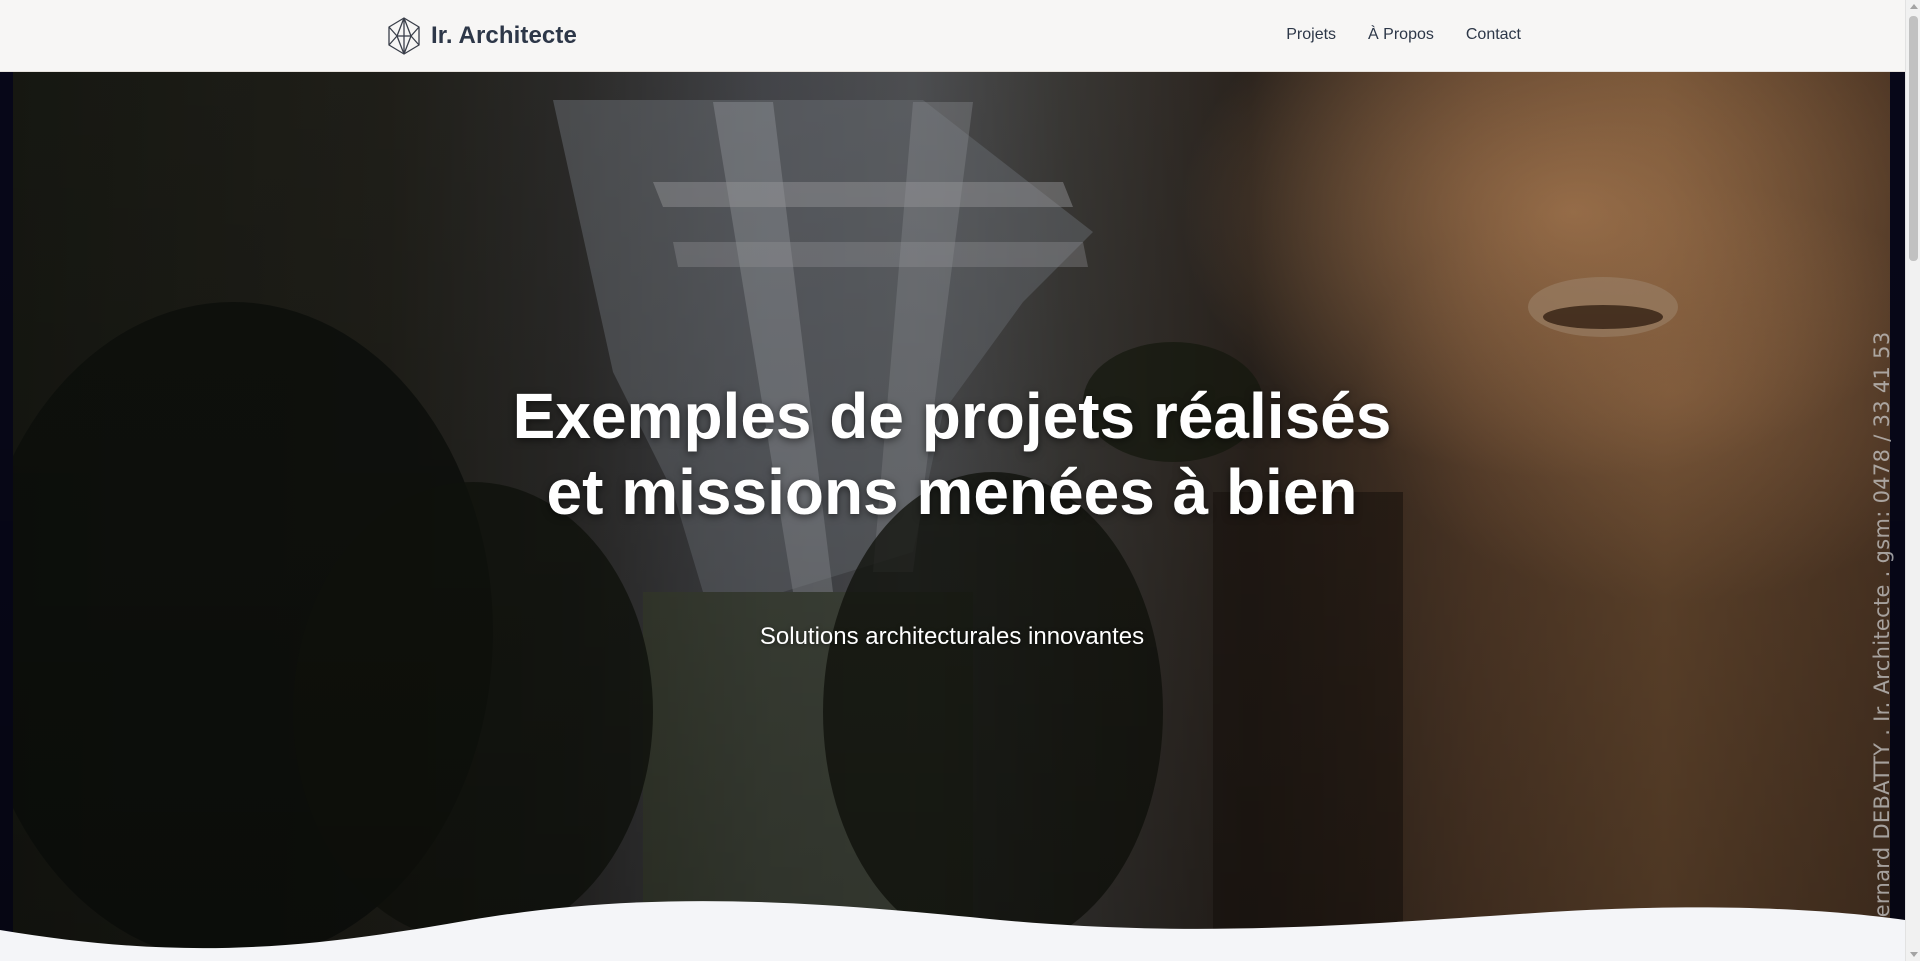  What do you see at coordinates (952, 492) in the screenshot?
I see `hero-title-line-2: et missions menées à bien` at bounding box center [952, 492].